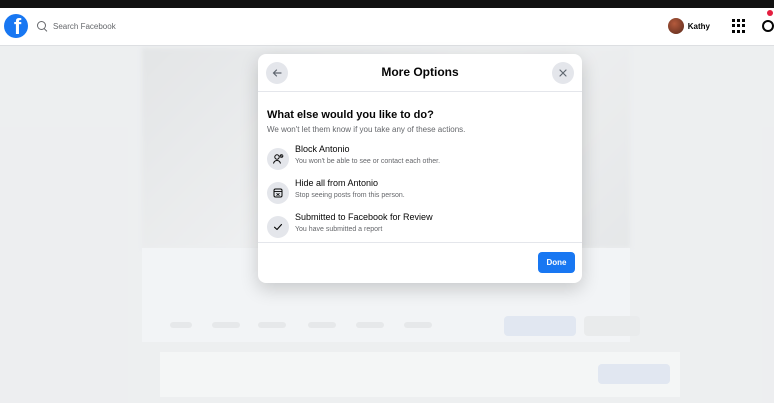 This screenshot has height=403, width=774. I want to click on dialog-header: More Options, so click(420, 73).